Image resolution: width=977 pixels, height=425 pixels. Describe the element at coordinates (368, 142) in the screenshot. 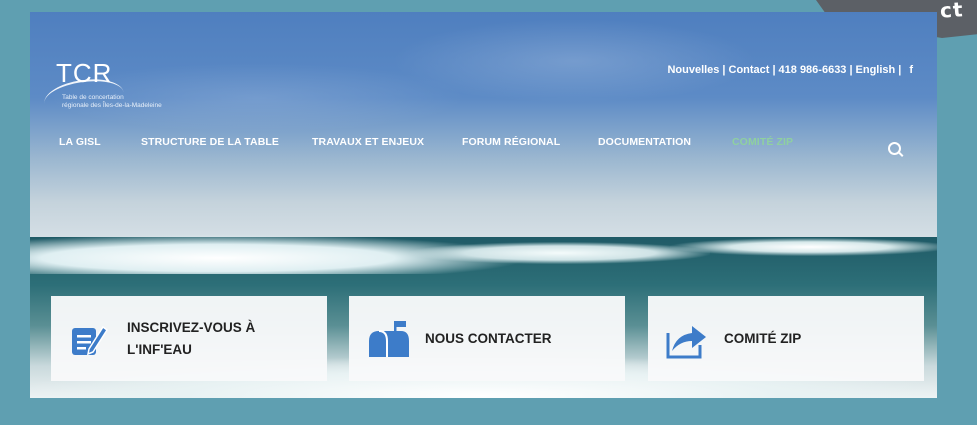

I see `nav-item-travaux: TRAVAUX ET ENJEUX` at that location.